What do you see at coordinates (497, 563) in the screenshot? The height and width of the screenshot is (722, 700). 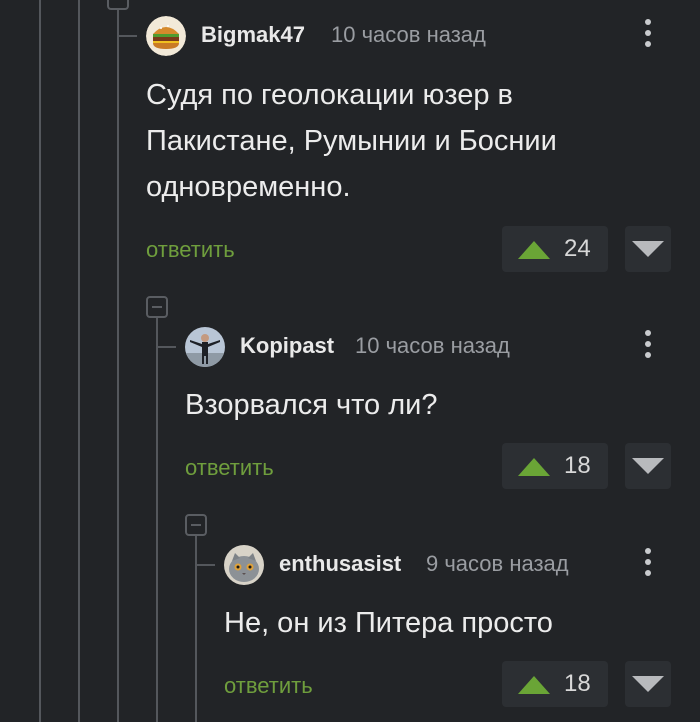 I see `comment-time: 9 часов назад` at bounding box center [497, 563].